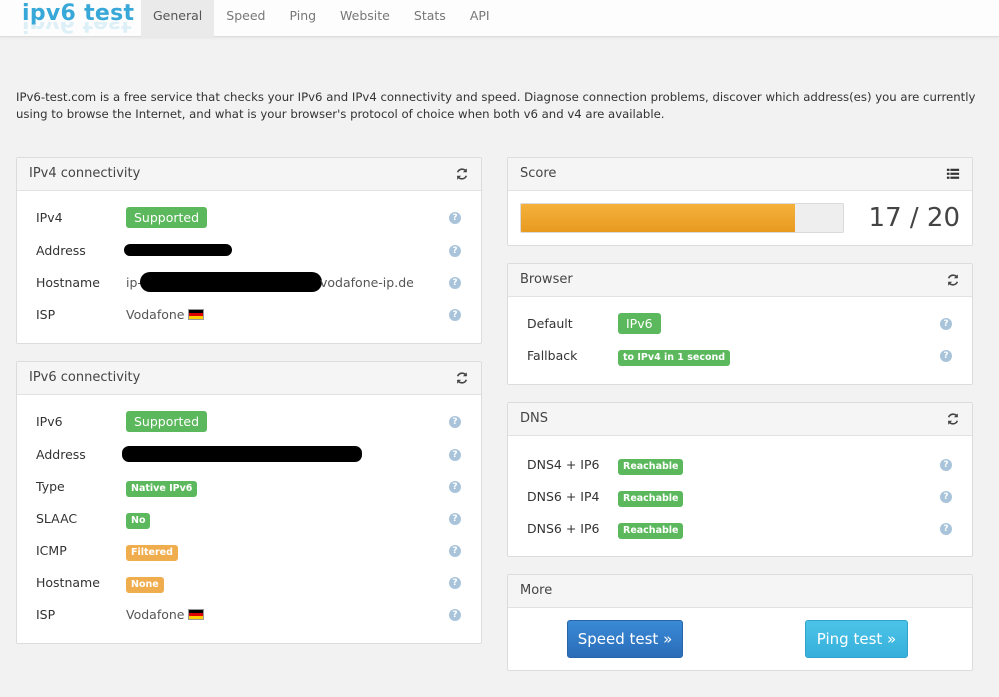  Describe the element at coordinates (231, 282) in the screenshot. I see `redacted-hostname` at that location.